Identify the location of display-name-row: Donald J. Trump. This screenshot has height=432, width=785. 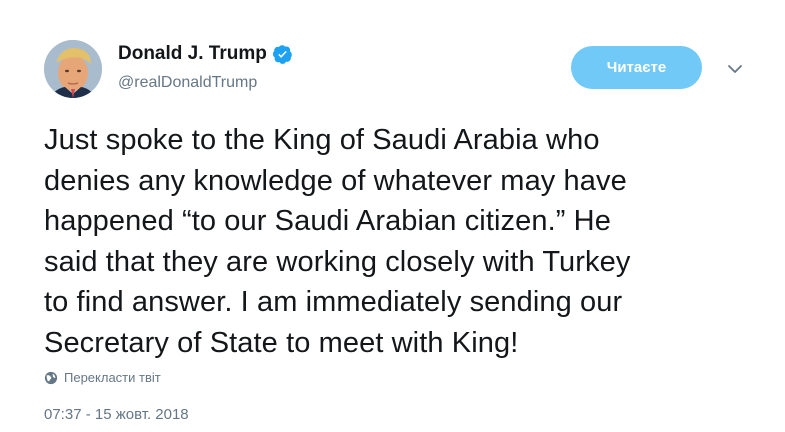
(205, 54).